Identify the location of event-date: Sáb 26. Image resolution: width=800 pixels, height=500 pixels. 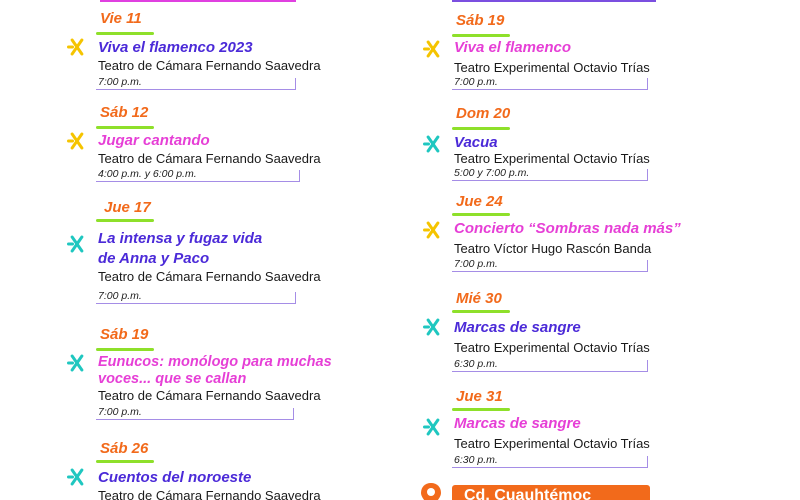
(124, 448).